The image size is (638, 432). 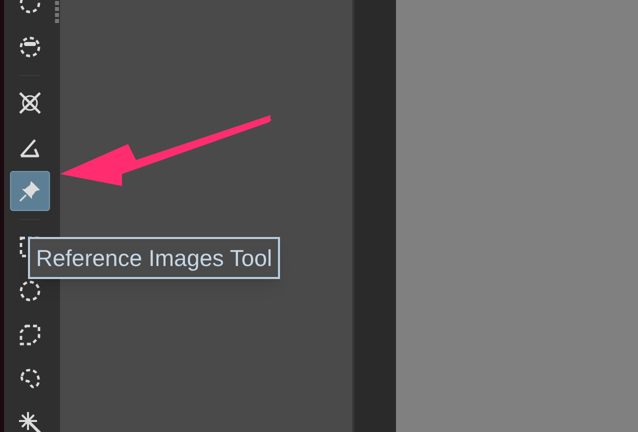 What do you see at coordinates (154, 258) in the screenshot?
I see `tooltip: Reference Images Tool` at bounding box center [154, 258].